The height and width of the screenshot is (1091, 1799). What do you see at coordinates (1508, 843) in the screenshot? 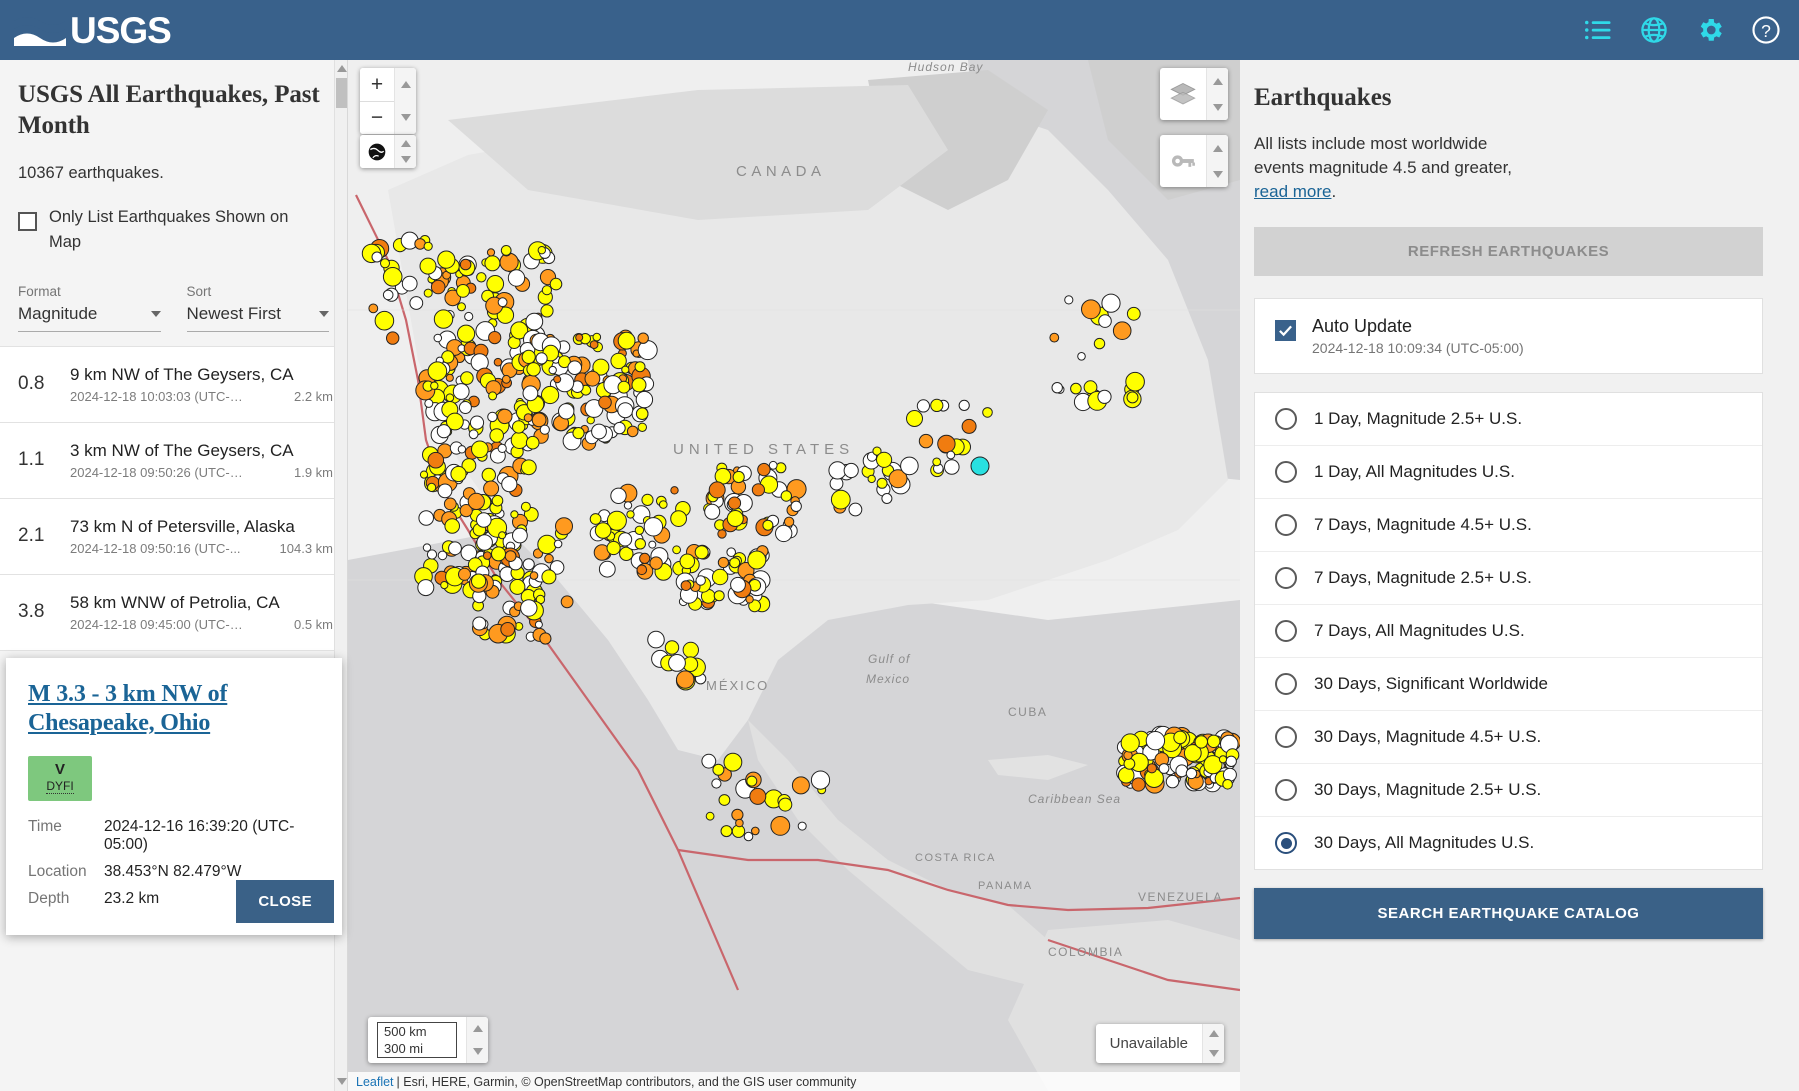
I see `feed-option-8: 30 Days, All Magnitudes U.S.` at bounding box center [1508, 843].